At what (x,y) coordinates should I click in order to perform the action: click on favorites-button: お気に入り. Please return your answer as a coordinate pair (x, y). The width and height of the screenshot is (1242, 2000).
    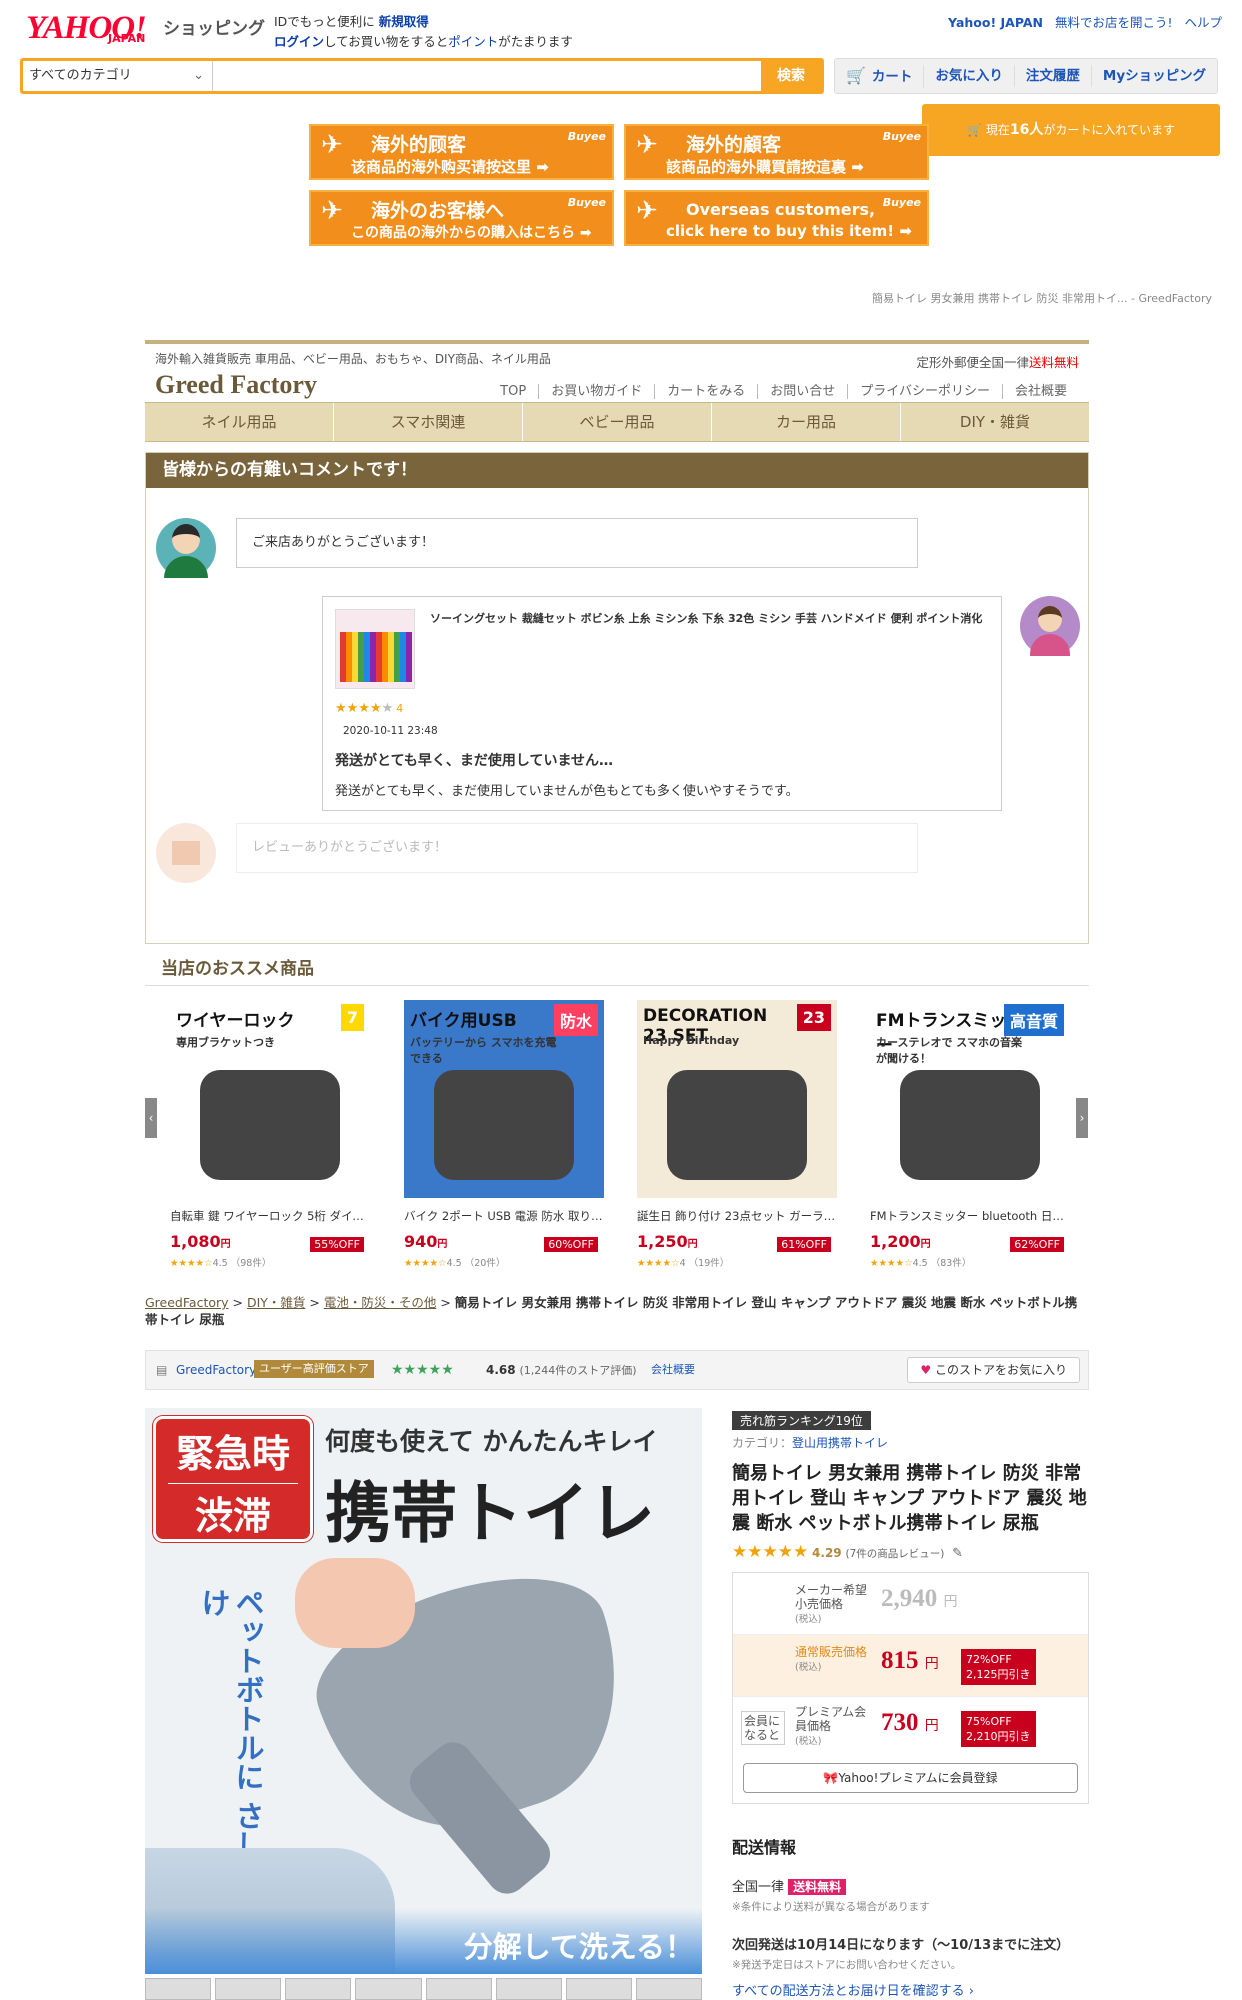
    Looking at the image, I should click on (969, 76).